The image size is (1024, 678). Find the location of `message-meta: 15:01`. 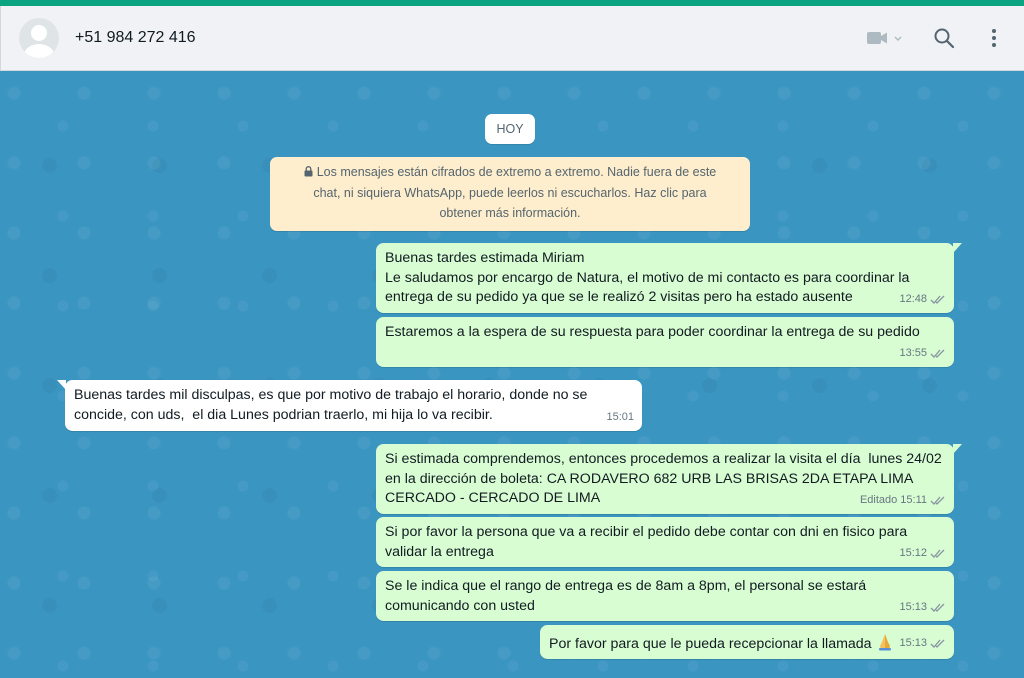

message-meta: 15:01 is located at coordinates (620, 418).